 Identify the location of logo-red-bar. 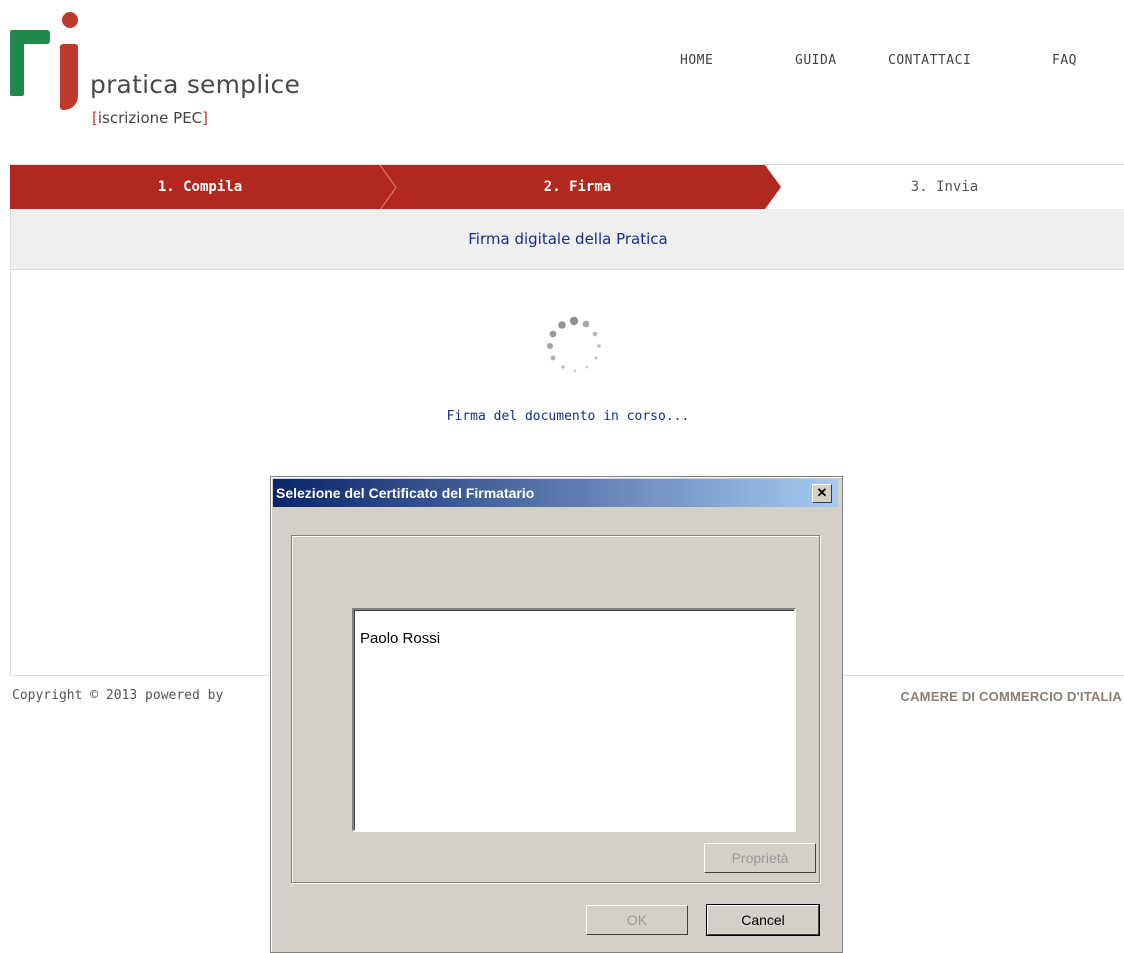
(69, 77).